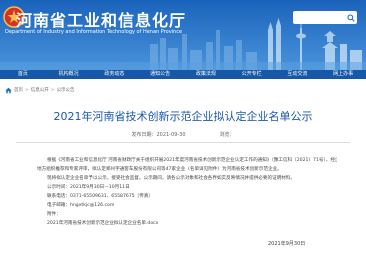 The width and height of the screenshot is (366, 262). What do you see at coordinates (69, 74) in the screenshot?
I see `nav-item-about: 机构概况` at bounding box center [69, 74].